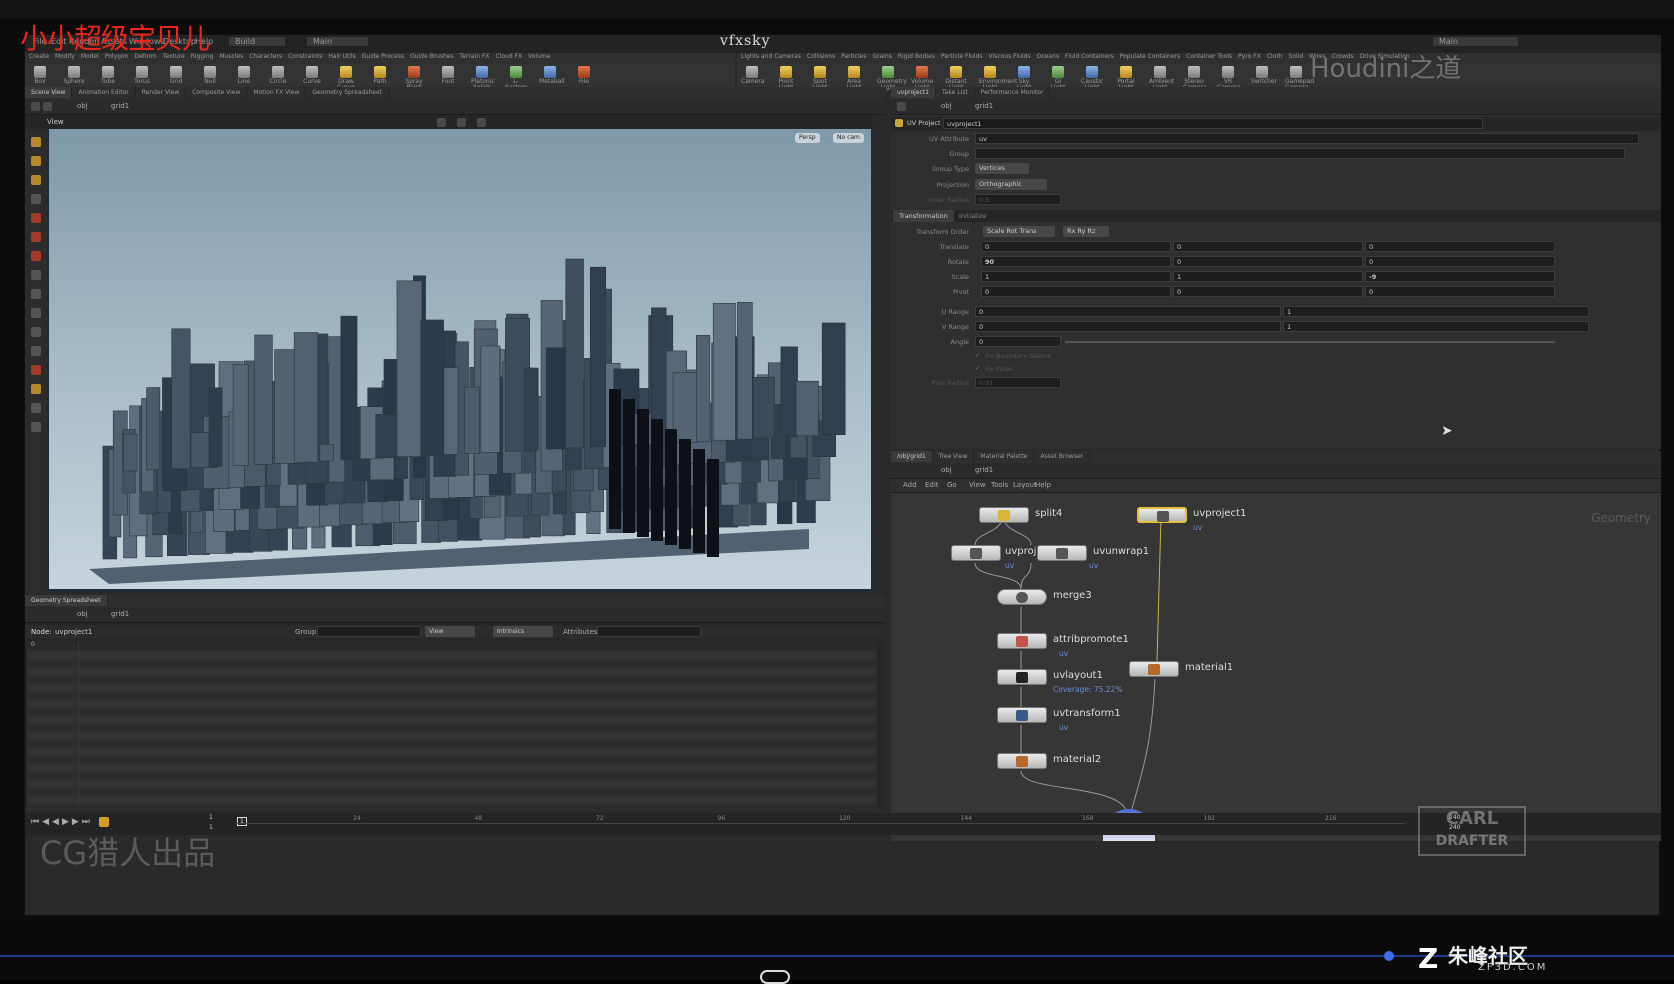 The width and height of the screenshot is (1674, 984). Describe the element at coordinates (881, 56) in the screenshot. I see `shelf-tab-grains: Grains` at that location.